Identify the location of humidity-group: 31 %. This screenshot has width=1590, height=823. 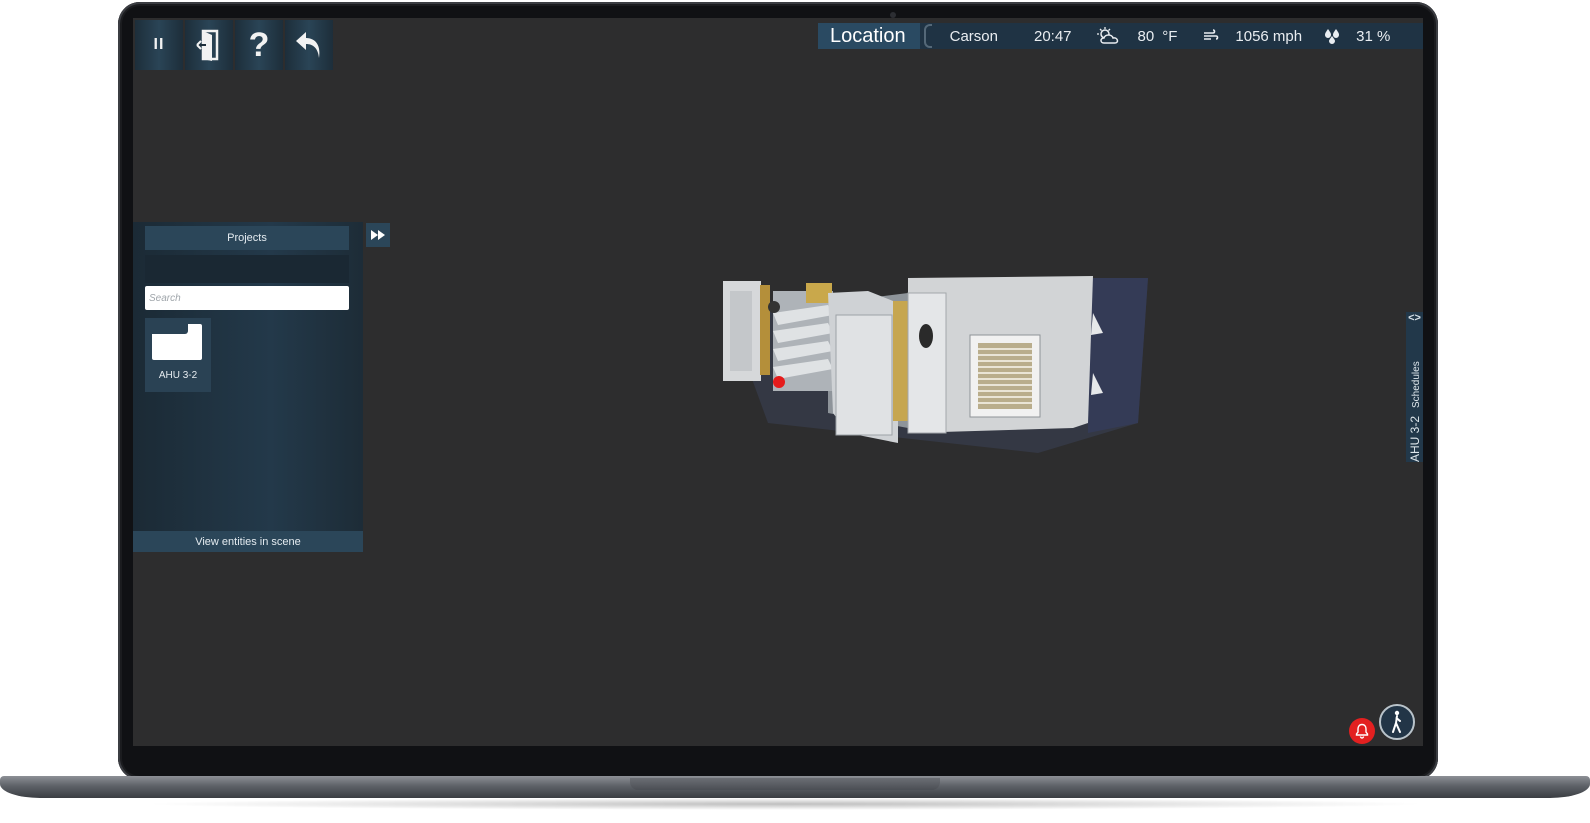
(1357, 36).